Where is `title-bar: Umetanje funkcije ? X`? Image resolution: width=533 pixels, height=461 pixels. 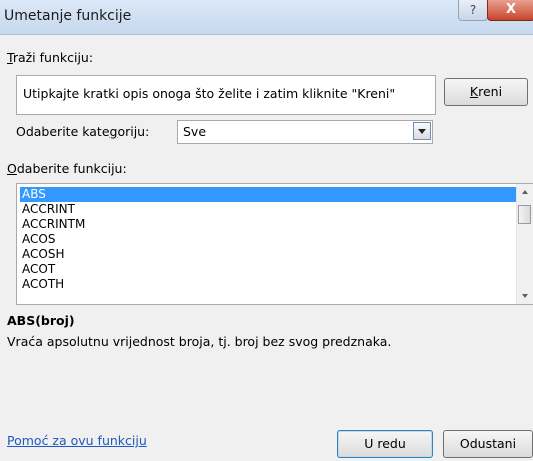 title-bar: Umetanje funkcije ? X is located at coordinates (266, 17).